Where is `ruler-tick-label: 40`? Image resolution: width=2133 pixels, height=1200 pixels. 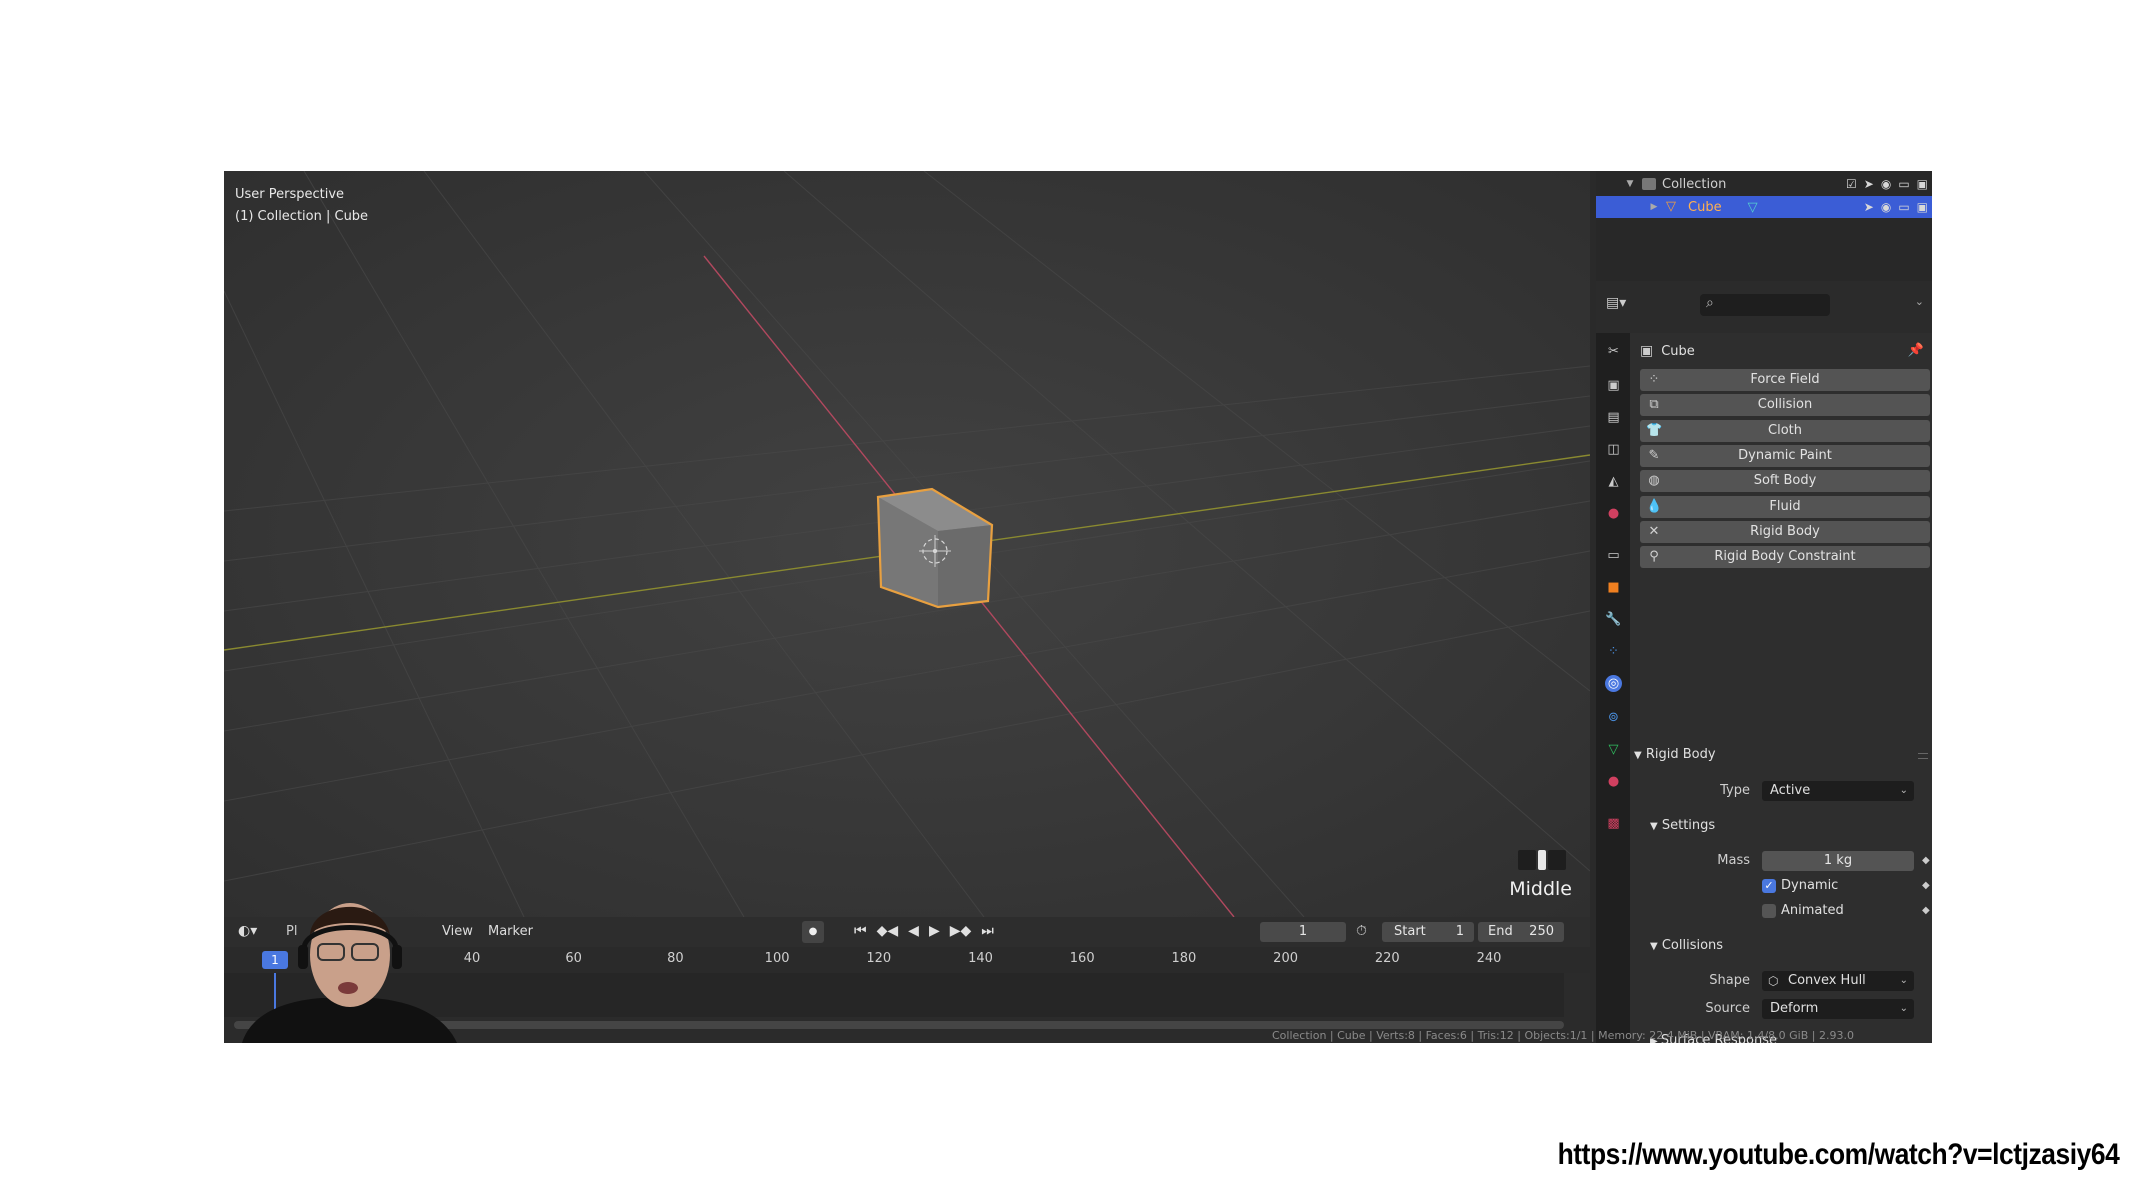
ruler-tick-label: 40 is located at coordinates (472, 958).